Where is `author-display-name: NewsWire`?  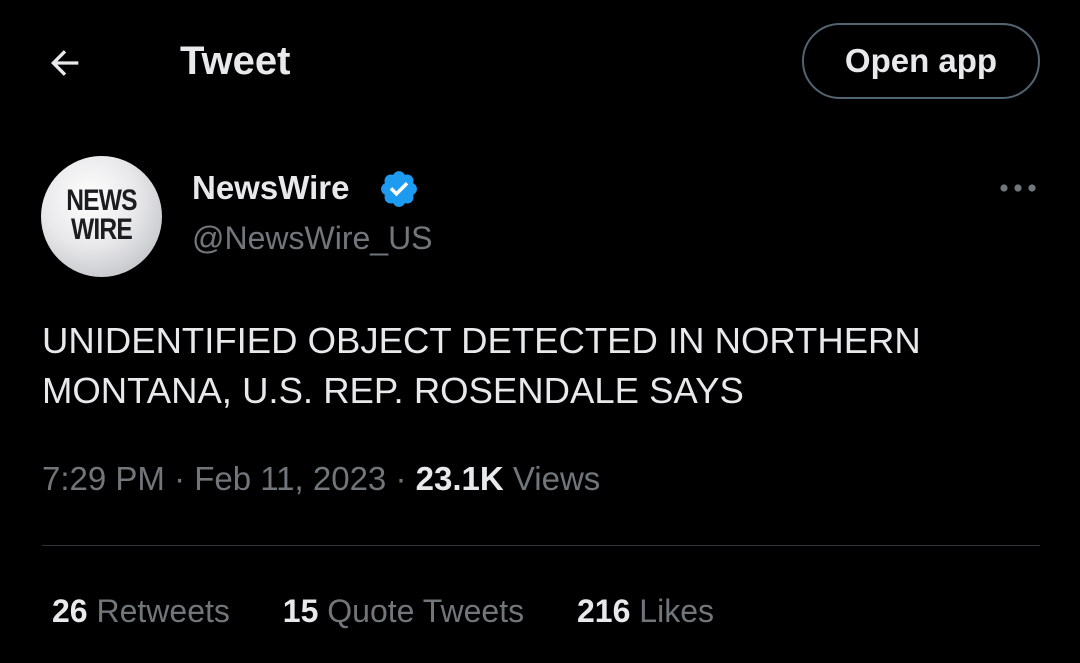 author-display-name: NewsWire is located at coordinates (270, 188).